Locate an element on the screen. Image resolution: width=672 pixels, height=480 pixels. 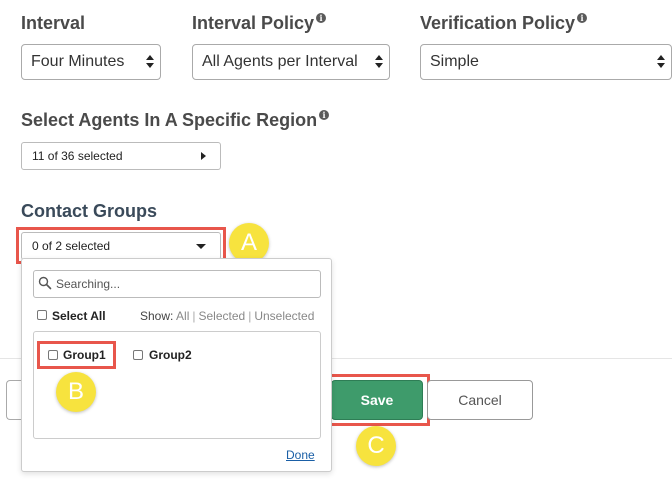
agents-region-label: Select Agents In A Specific Region i is located at coordinates (175, 120).